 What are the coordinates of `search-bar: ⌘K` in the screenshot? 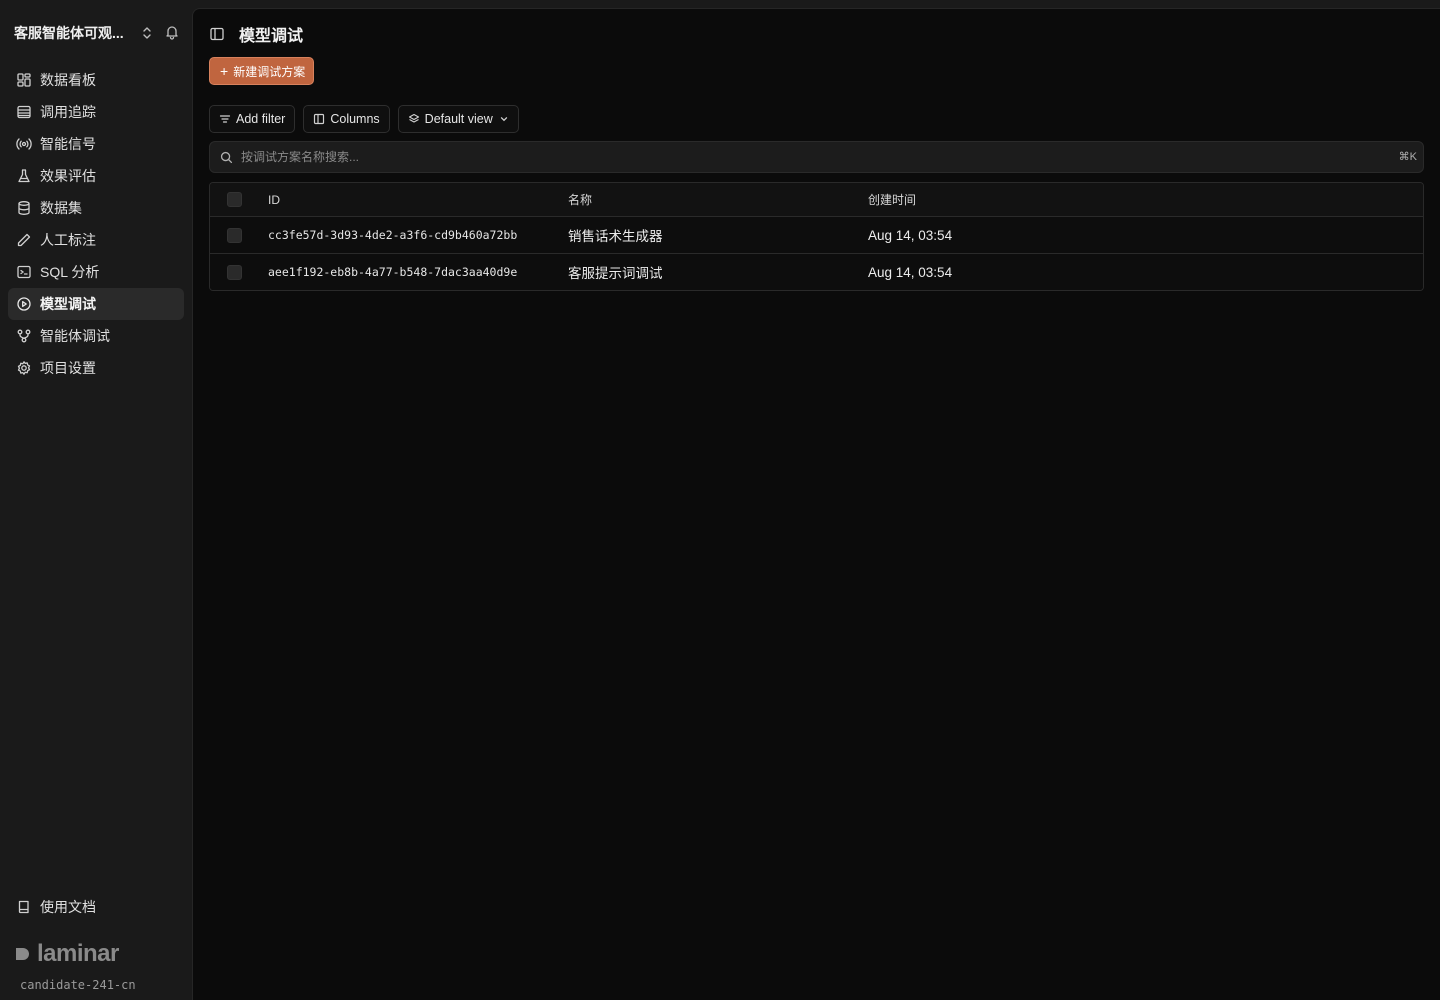 It's located at (816, 157).